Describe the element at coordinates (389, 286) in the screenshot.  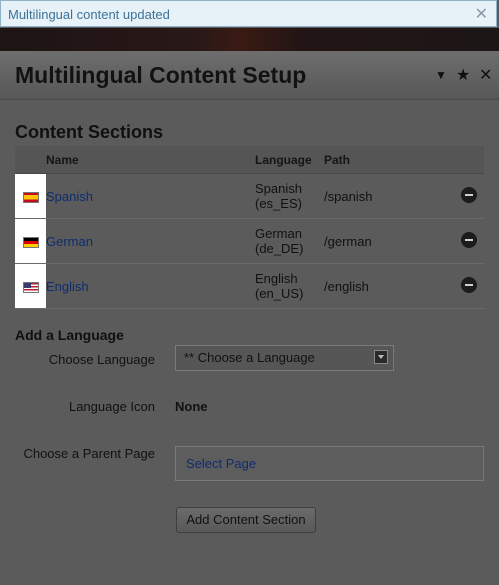
I see `path-cell: /english` at that location.